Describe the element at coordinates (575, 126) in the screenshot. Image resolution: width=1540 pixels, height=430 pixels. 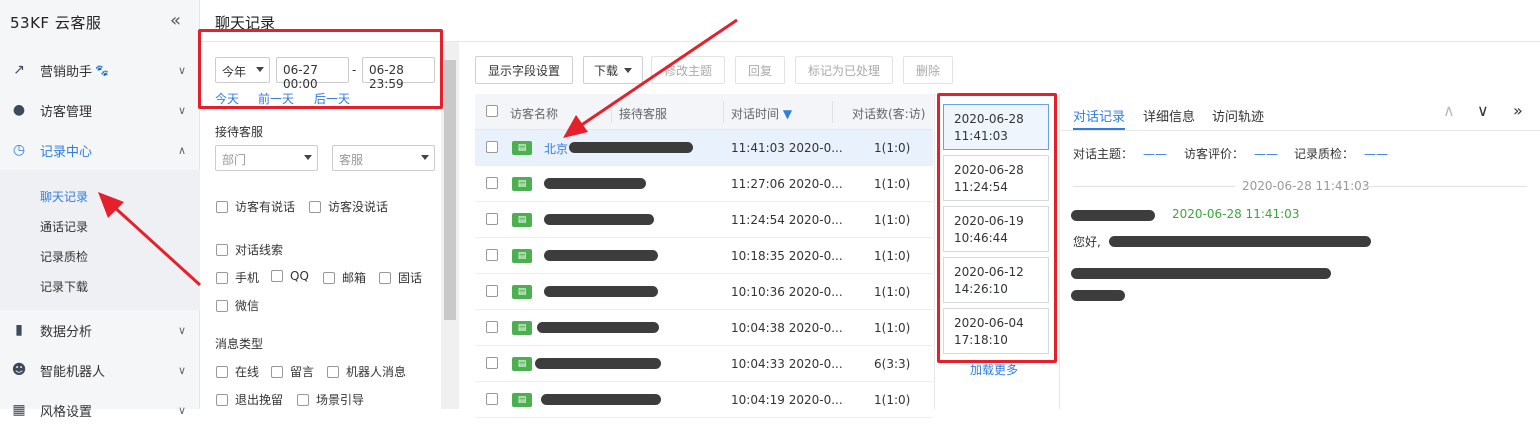
I see `arrow-head-right` at that location.